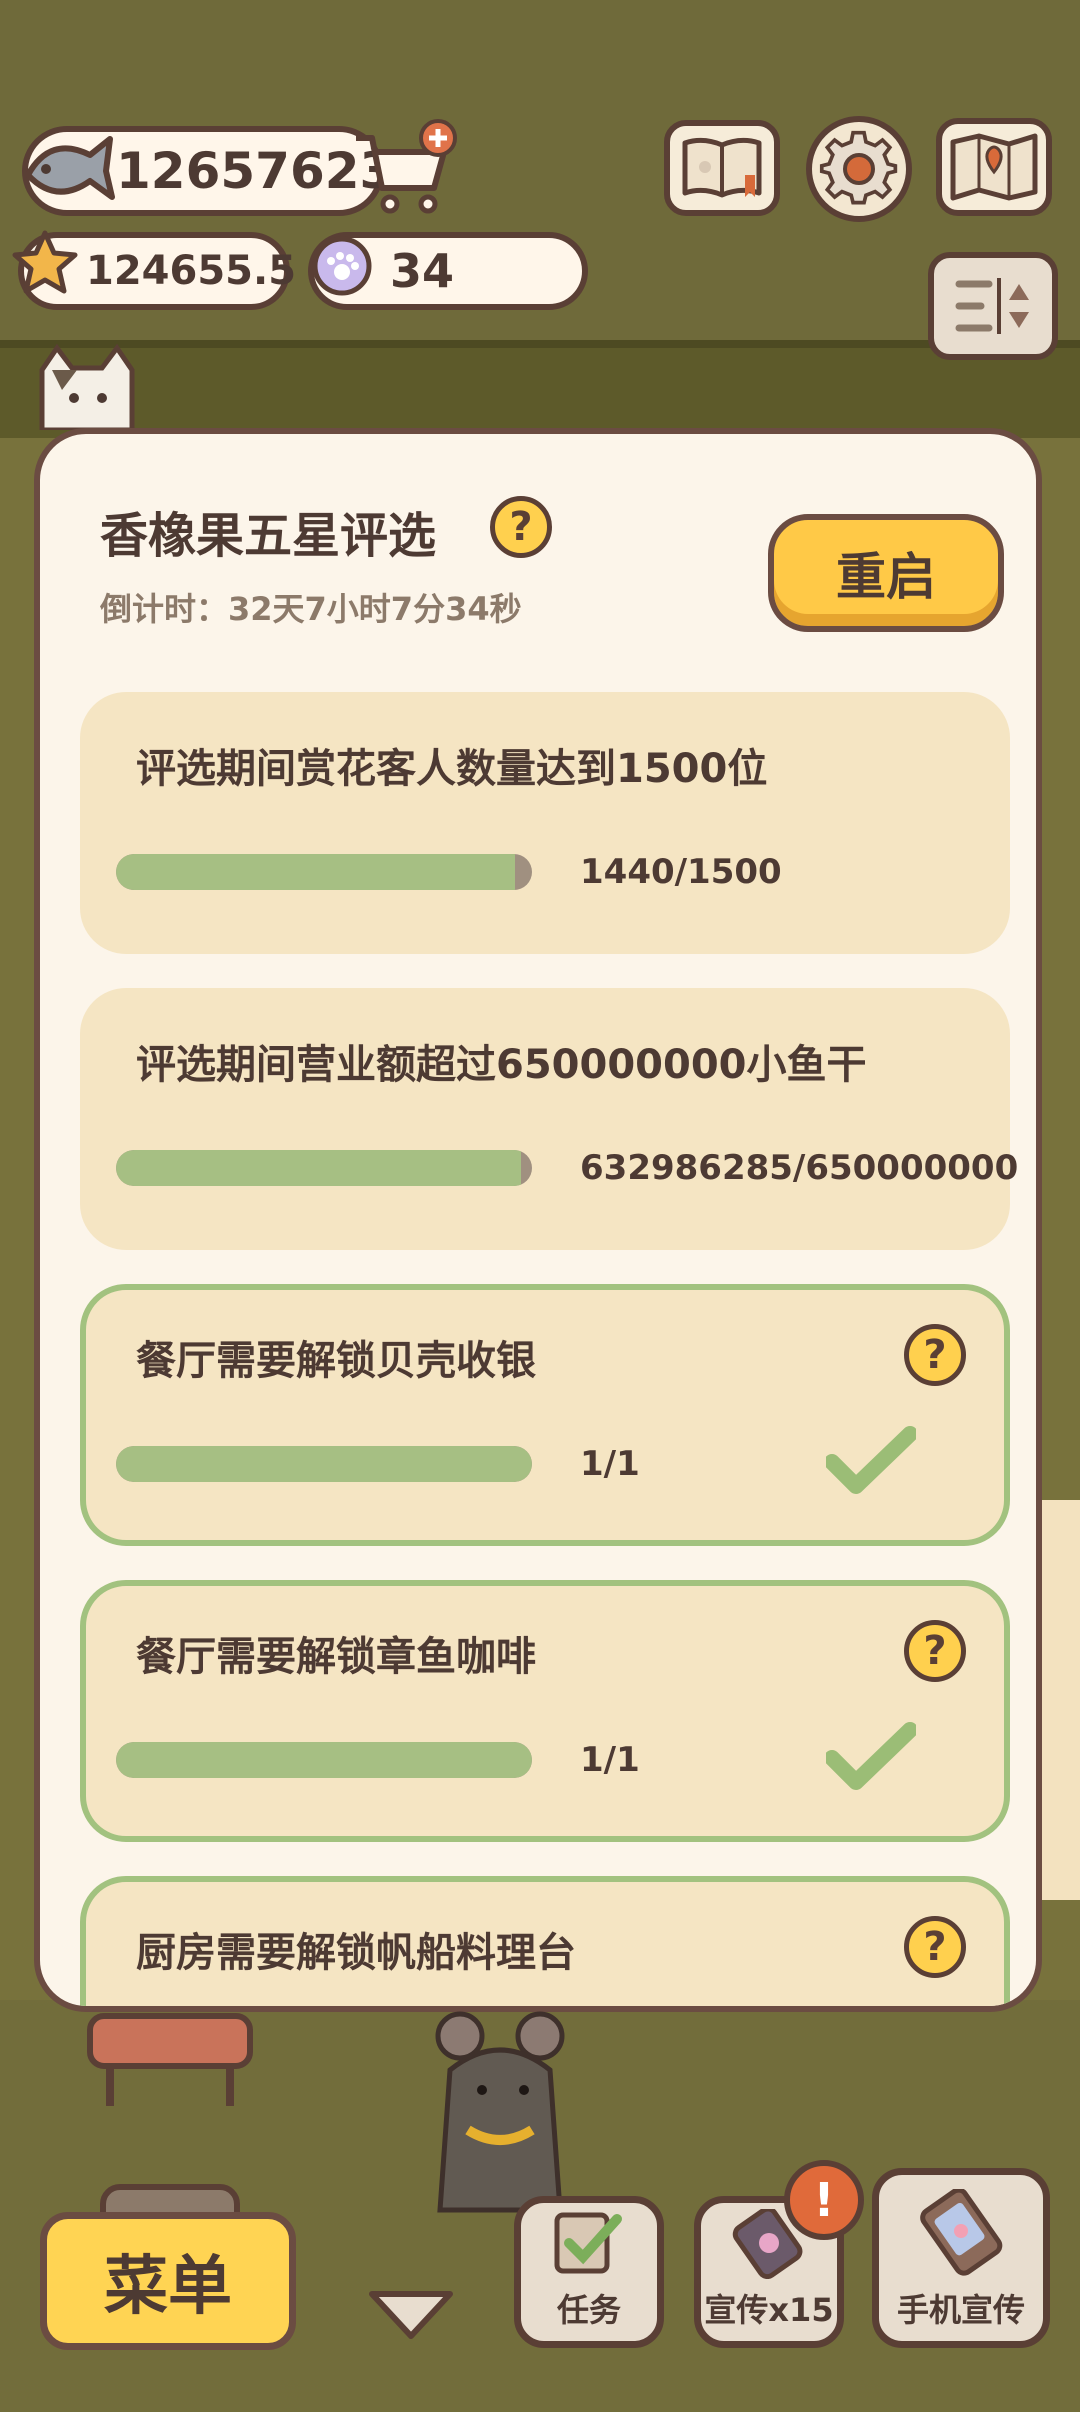  Describe the element at coordinates (452, 769) in the screenshot. I see `task-title: 评选期间赏花客人数量达到1500位` at that location.